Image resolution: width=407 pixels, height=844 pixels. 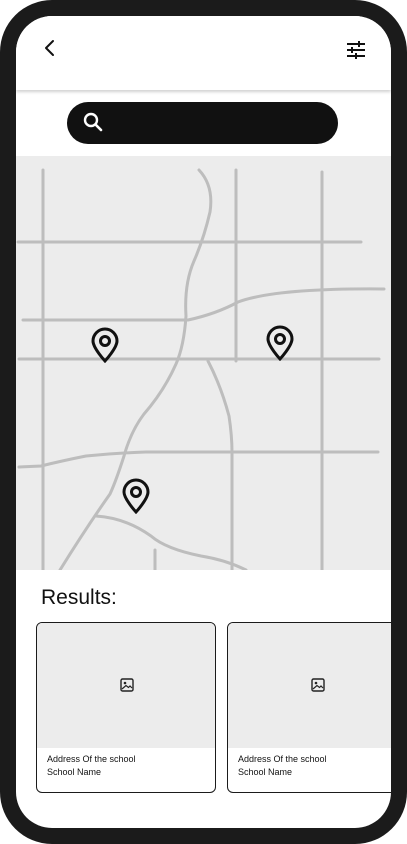 I want to click on search-input, so click(x=217, y=124).